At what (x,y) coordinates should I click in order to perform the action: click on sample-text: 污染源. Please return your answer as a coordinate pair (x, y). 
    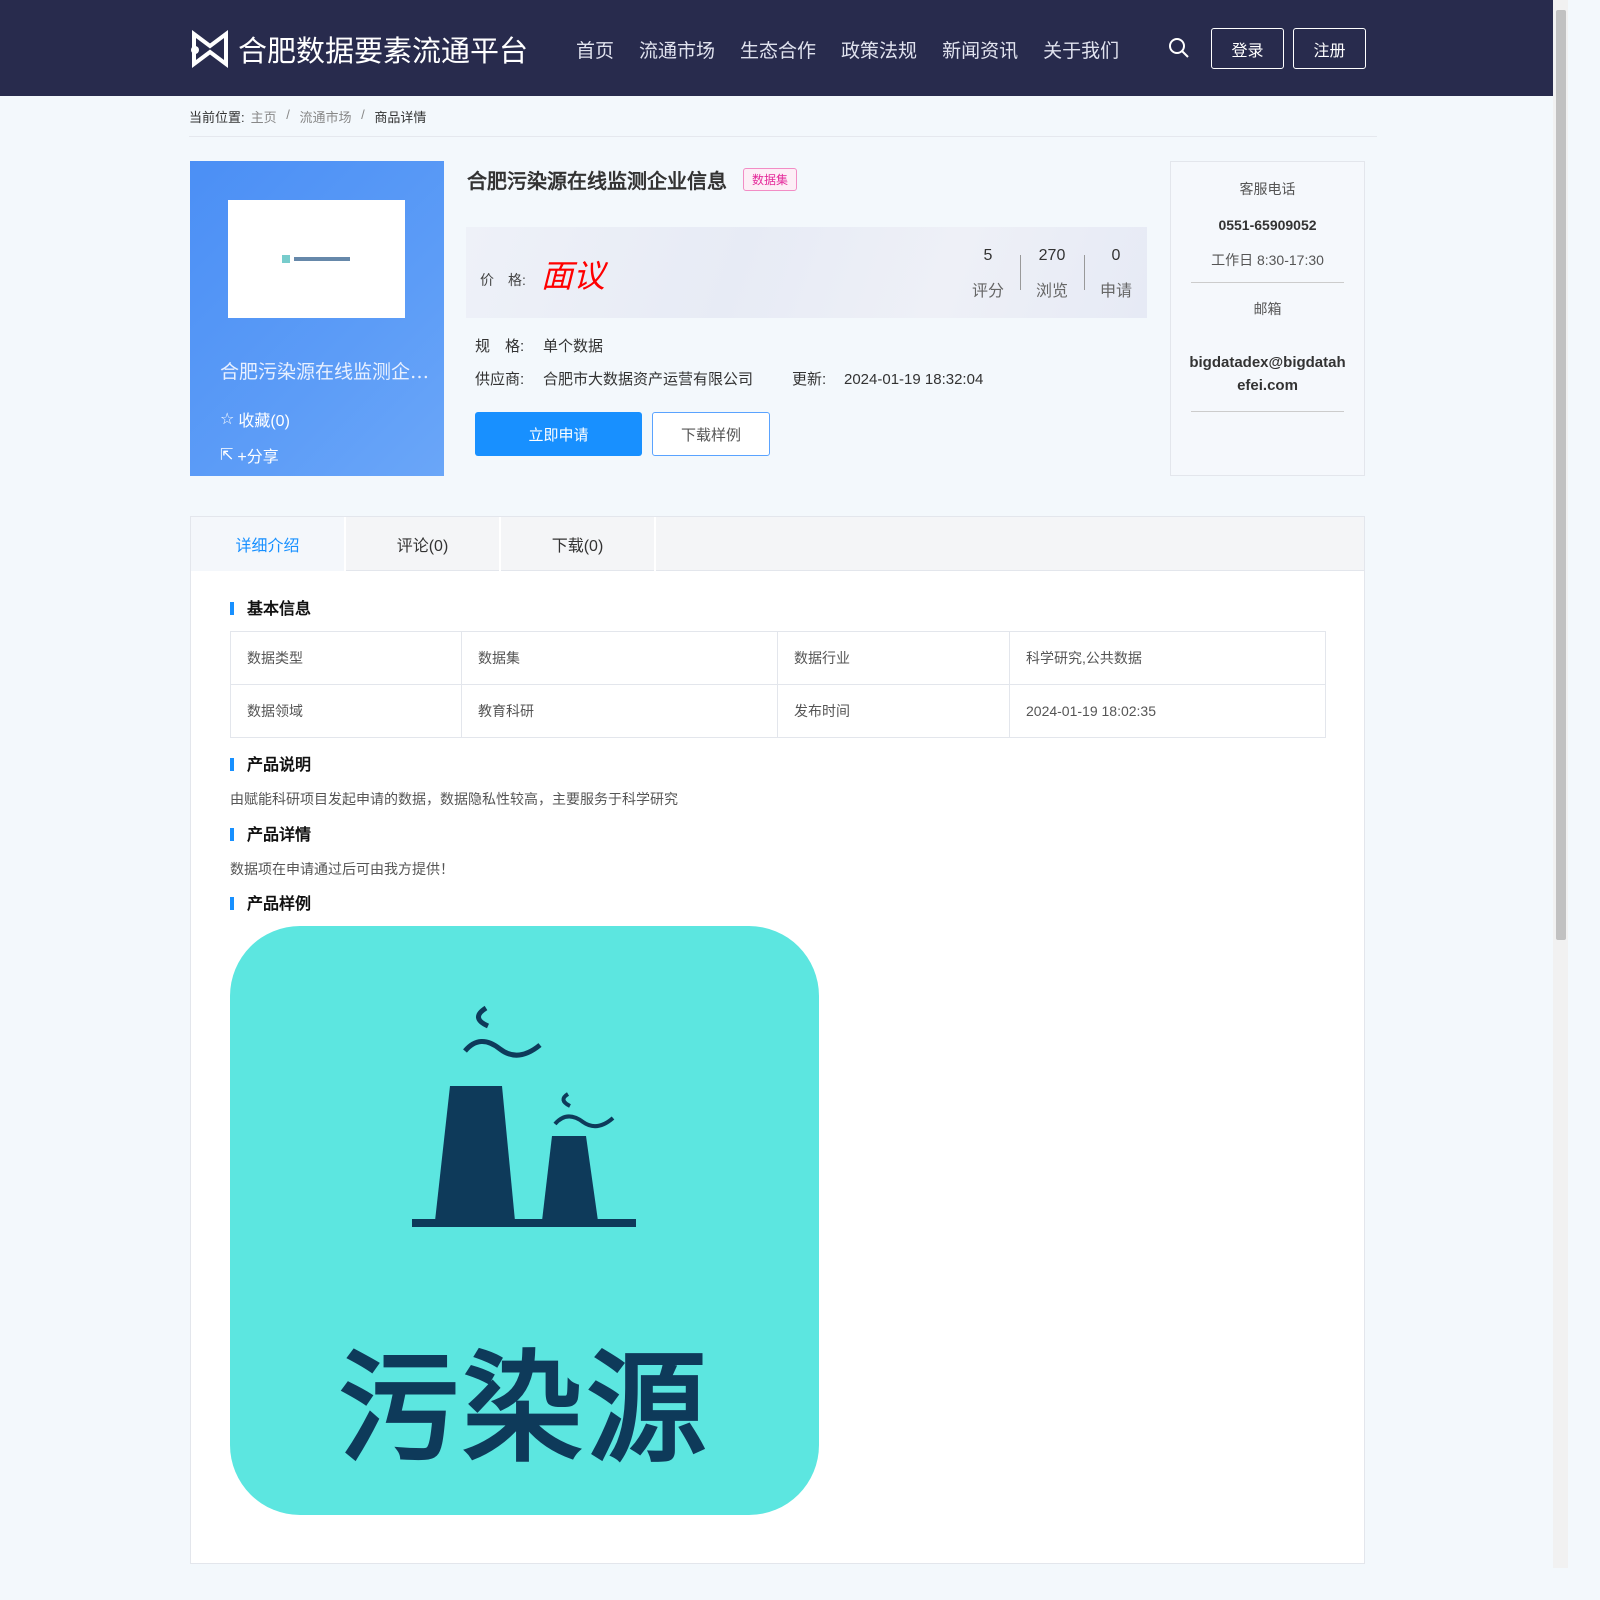
    Looking at the image, I should click on (524, 1409).